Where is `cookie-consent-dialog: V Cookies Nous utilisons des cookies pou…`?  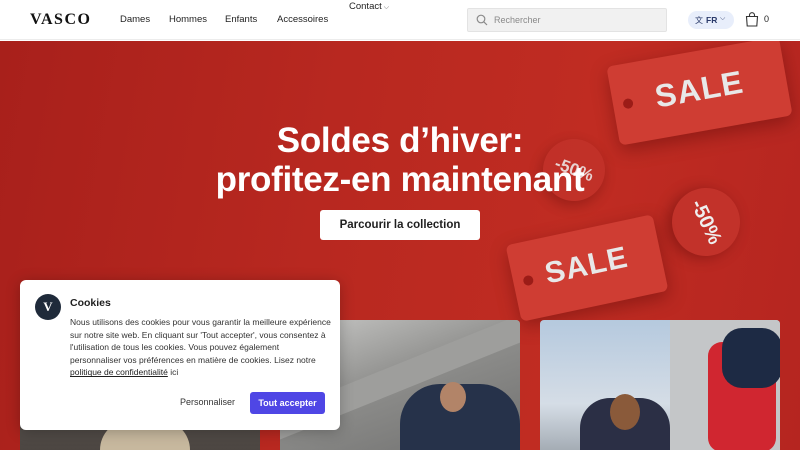
cookie-consent-dialog: V Cookies Nous utilisons des cookies pou… is located at coordinates (180, 355).